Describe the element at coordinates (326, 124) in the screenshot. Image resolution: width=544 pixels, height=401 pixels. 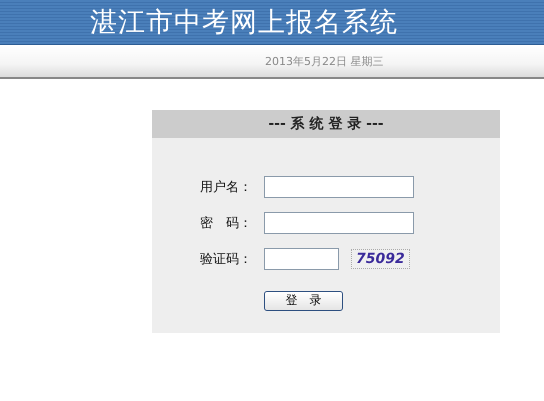
I see `login-title: --- 系 统 登 录 ---` at that location.